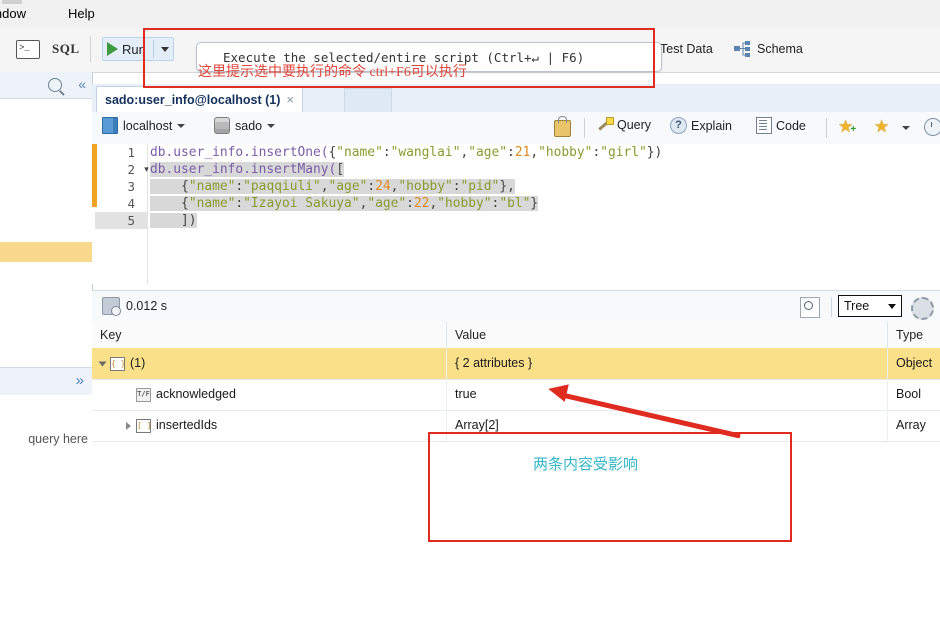 Image resolution: width=940 pixels, height=631 pixels. What do you see at coordinates (117, 363) in the screenshot?
I see `object-icon: { }` at bounding box center [117, 363].